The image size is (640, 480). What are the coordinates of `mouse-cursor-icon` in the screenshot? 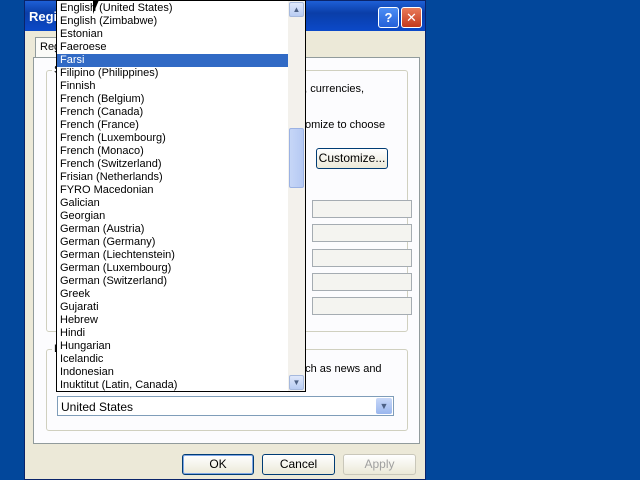 It's located at (96, 7).